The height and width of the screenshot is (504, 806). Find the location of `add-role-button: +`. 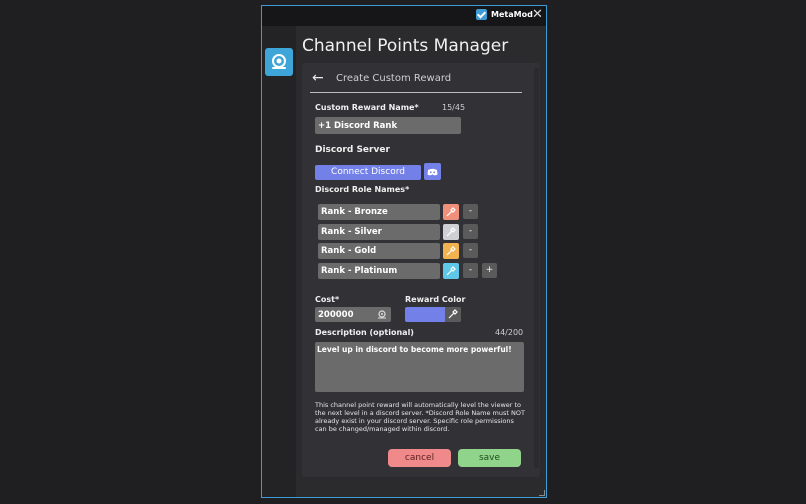

add-role-button: + is located at coordinates (489, 270).